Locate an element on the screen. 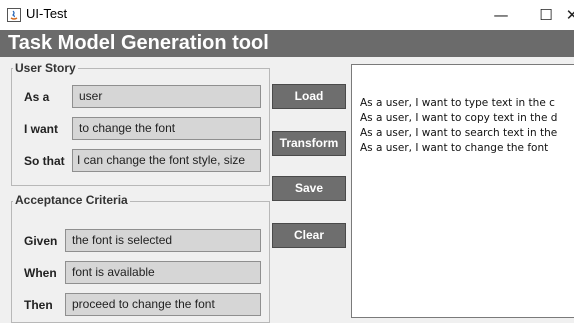 Image resolution: width=574 pixels, height=323 pixels. close-button: ✕ is located at coordinates (566, 15).